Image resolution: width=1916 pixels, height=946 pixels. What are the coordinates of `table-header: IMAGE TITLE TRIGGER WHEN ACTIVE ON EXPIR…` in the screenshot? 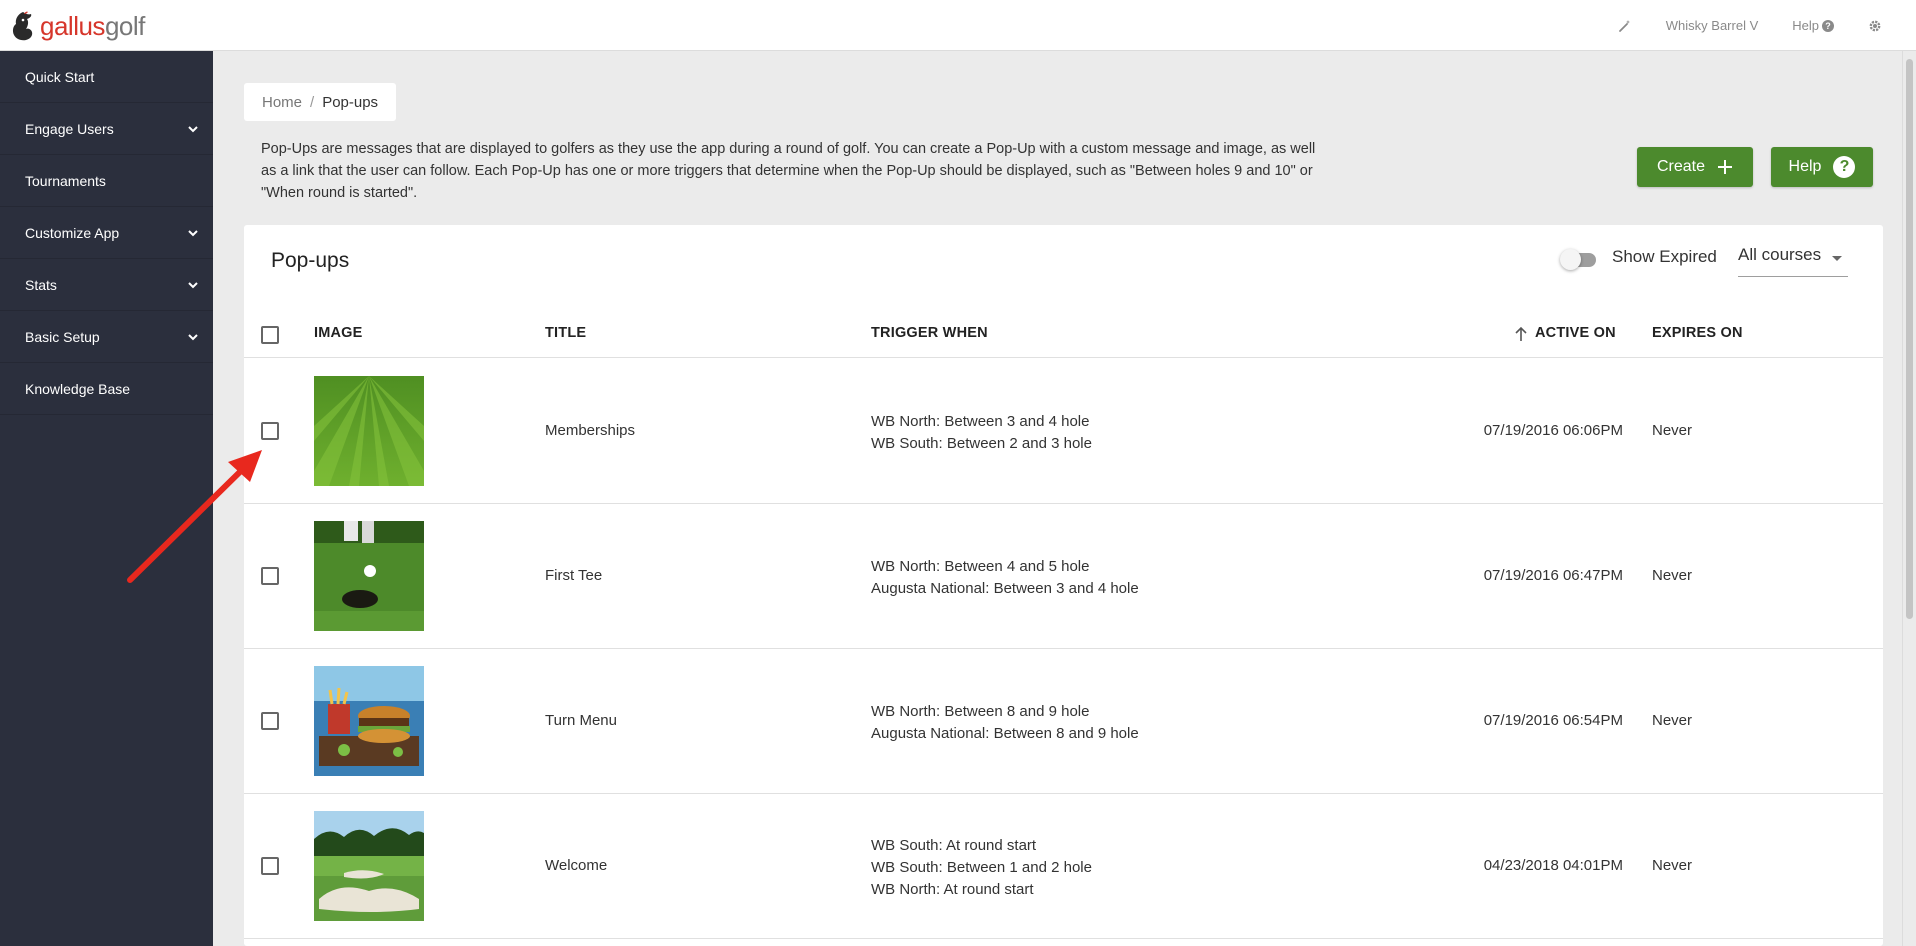 It's located at (1063, 335).